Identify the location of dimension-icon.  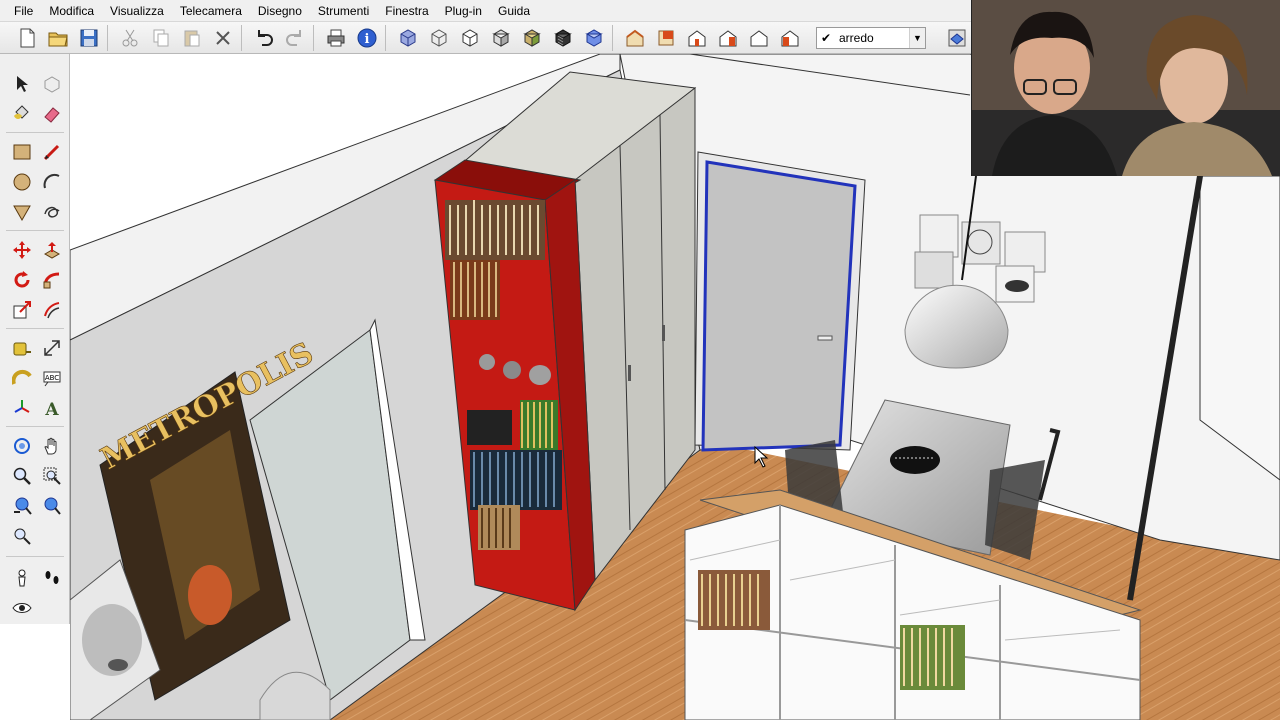
(52, 348).